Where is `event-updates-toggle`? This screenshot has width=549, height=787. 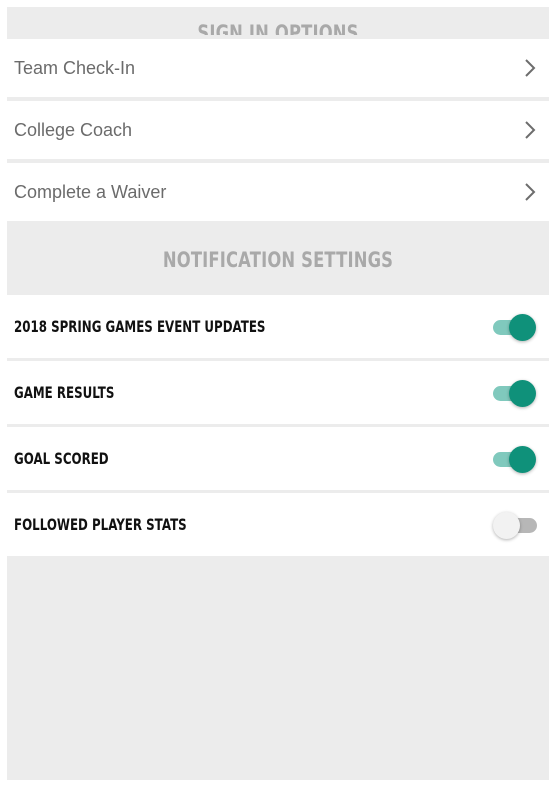 event-updates-toggle is located at coordinates (514, 327).